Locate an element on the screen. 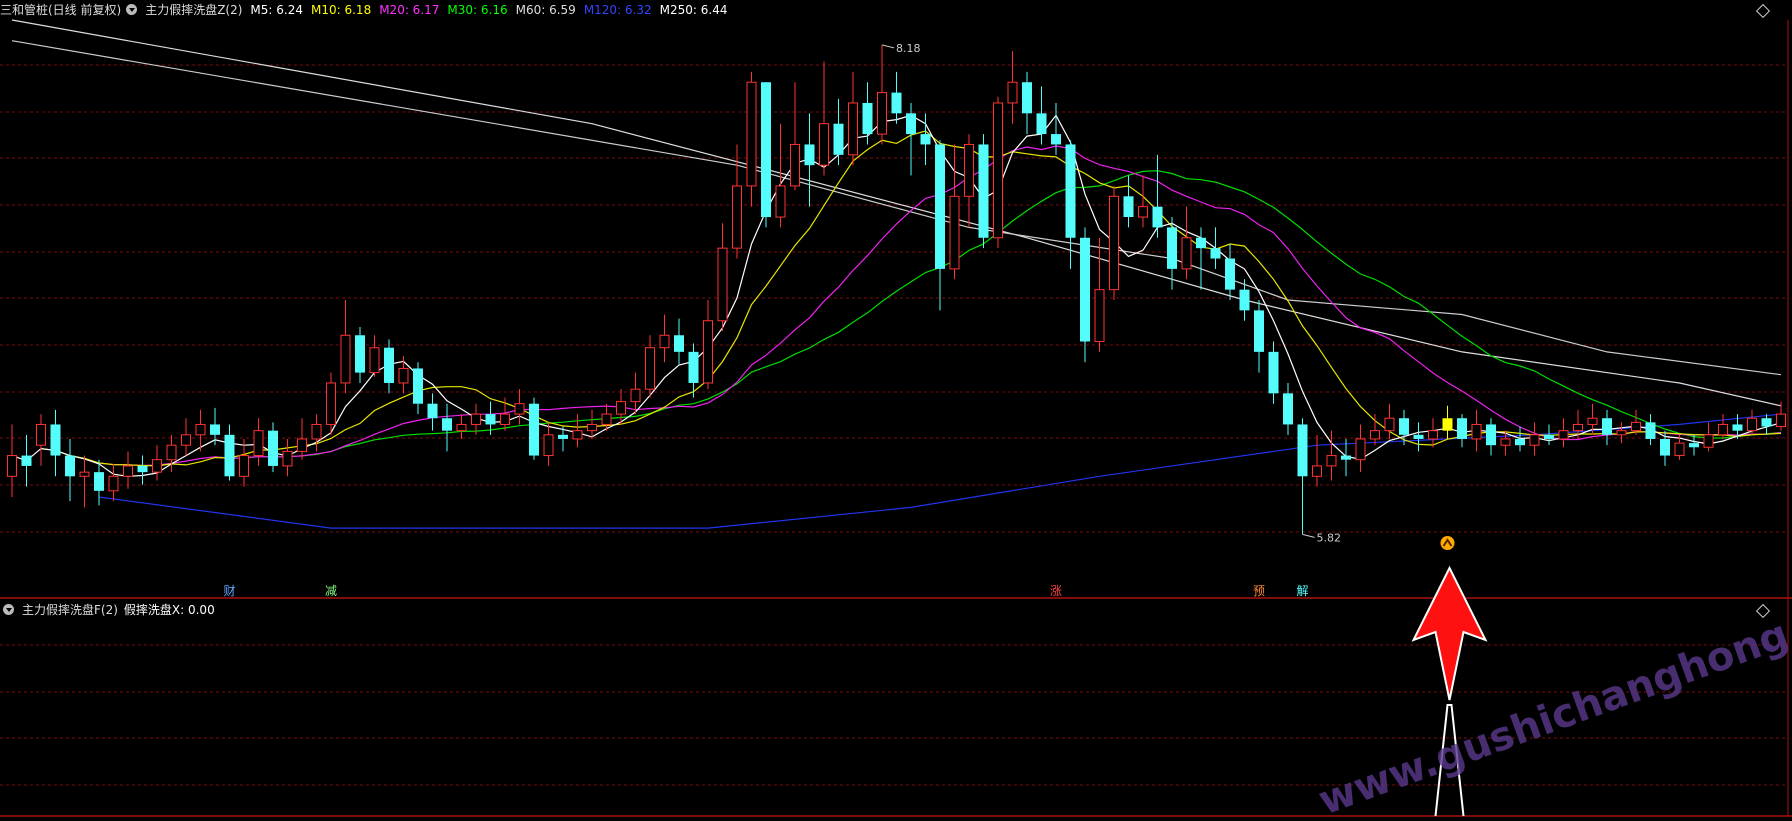 This screenshot has height=821, width=1792. ma-label-5: M120: 6.32 is located at coordinates (617, 10).